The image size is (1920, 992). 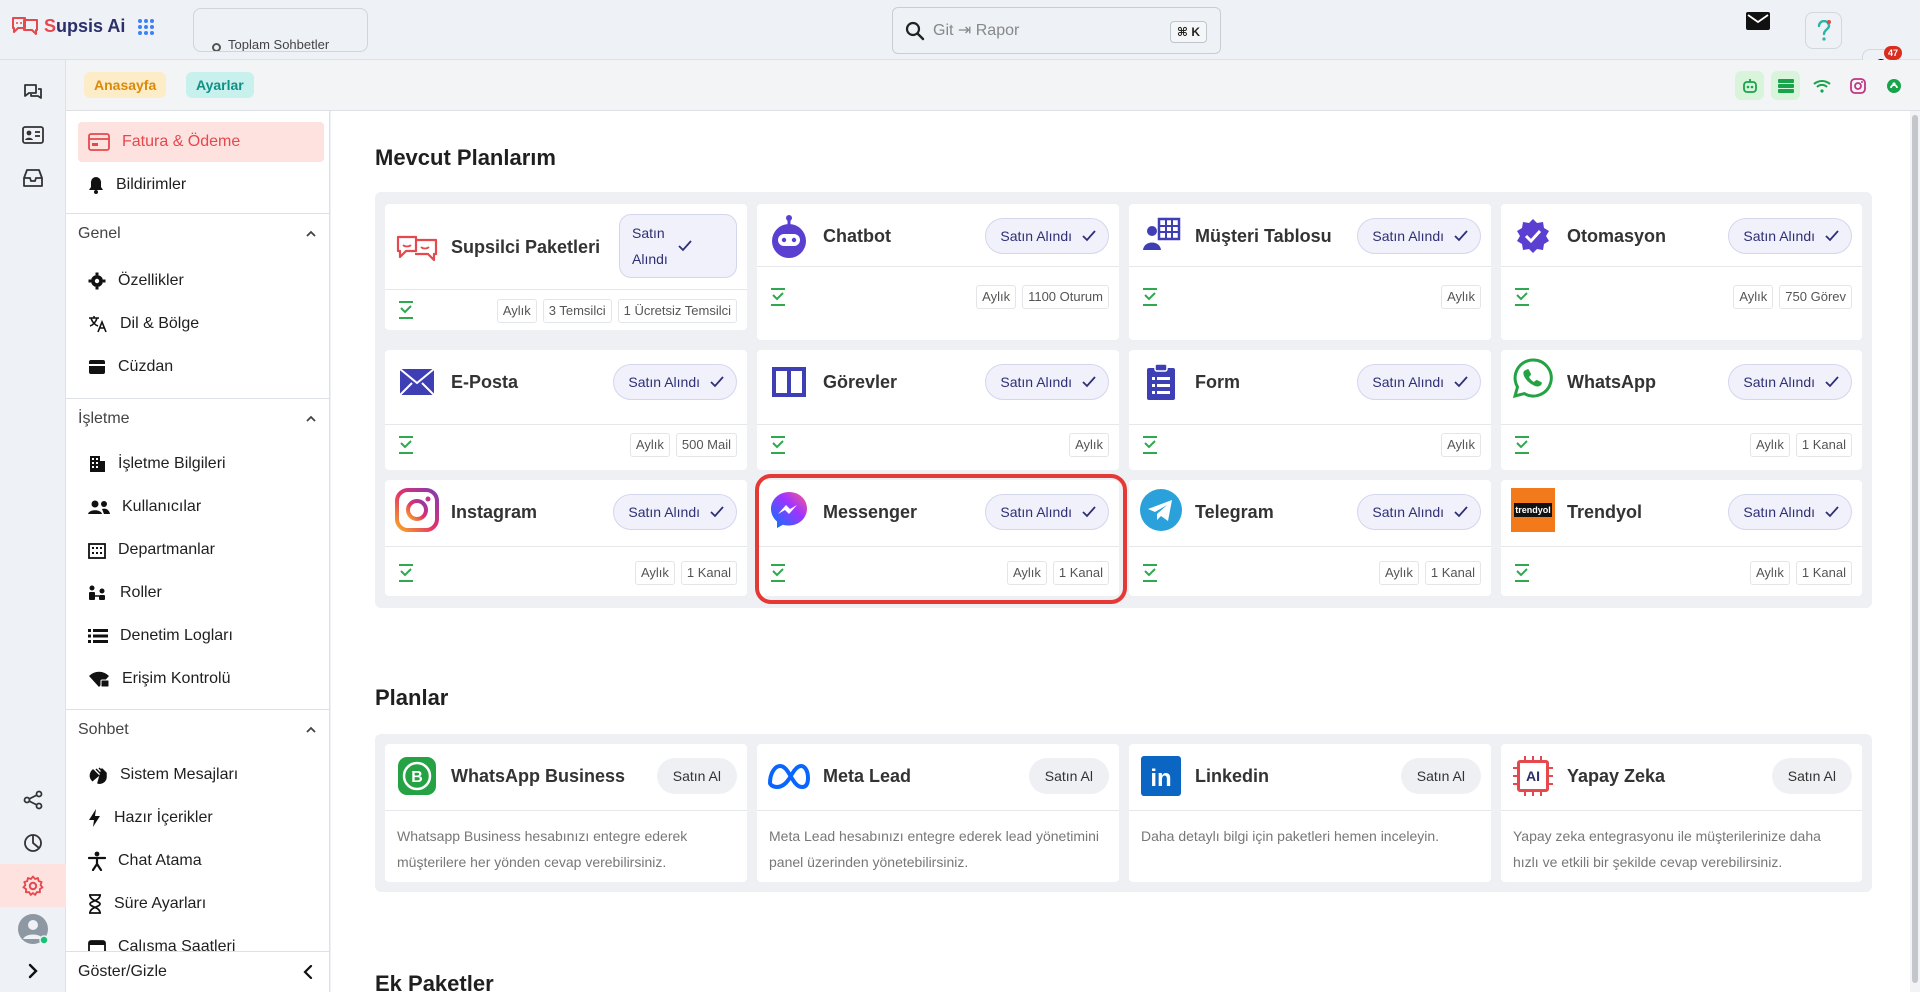 I want to click on whatsapp-icon, so click(x=1533, y=378).